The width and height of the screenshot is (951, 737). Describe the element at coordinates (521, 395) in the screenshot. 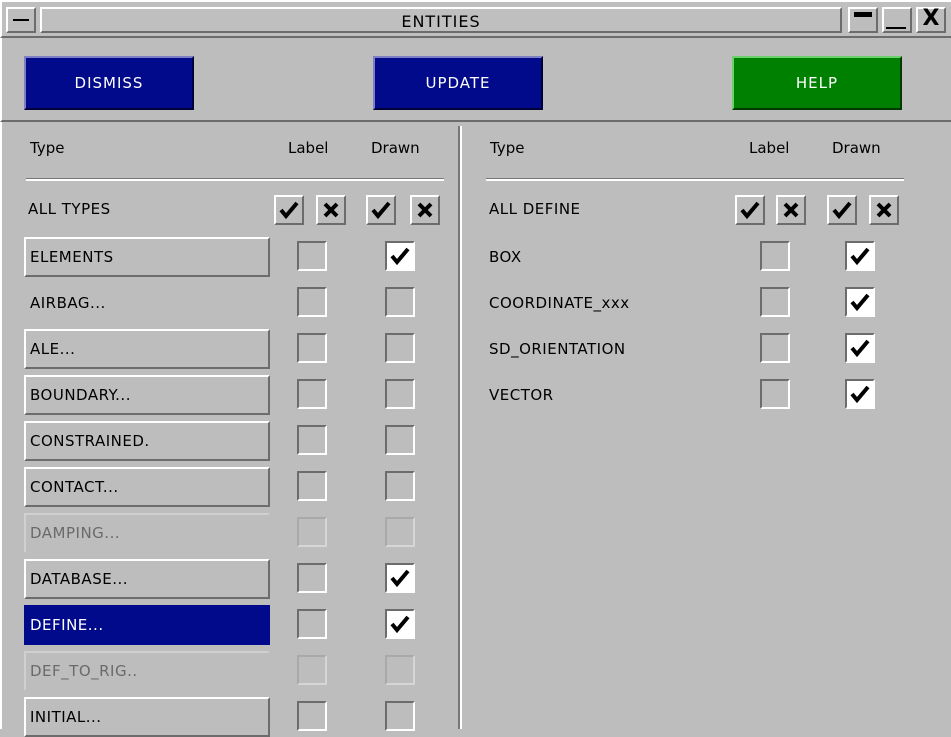

I see `define-type-label: VECTOR` at that location.